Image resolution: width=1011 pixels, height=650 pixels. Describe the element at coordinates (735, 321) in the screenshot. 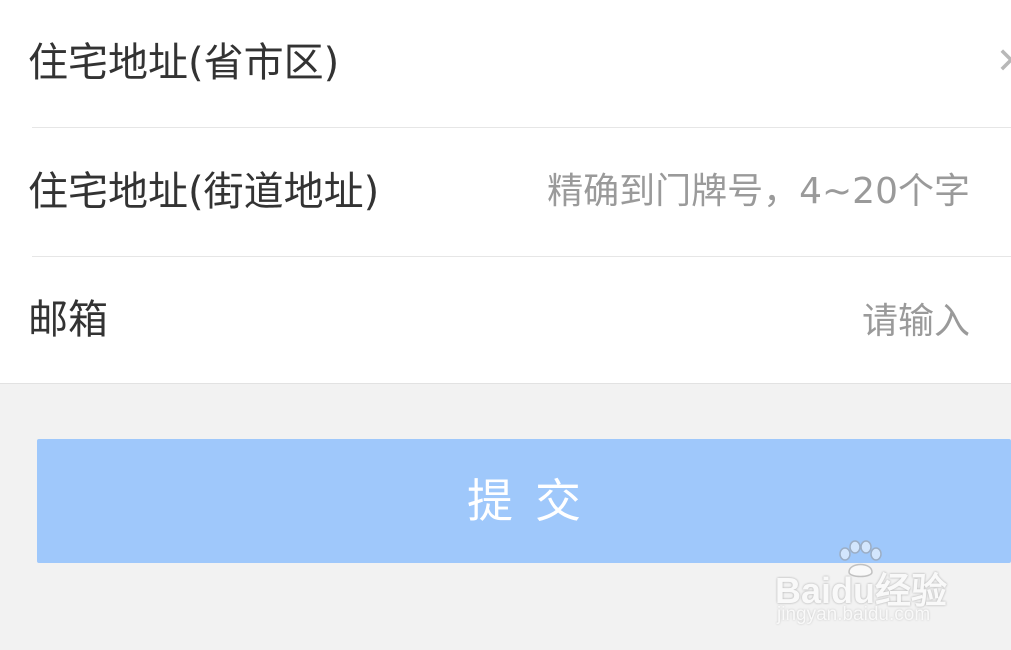

I see `email-input` at that location.